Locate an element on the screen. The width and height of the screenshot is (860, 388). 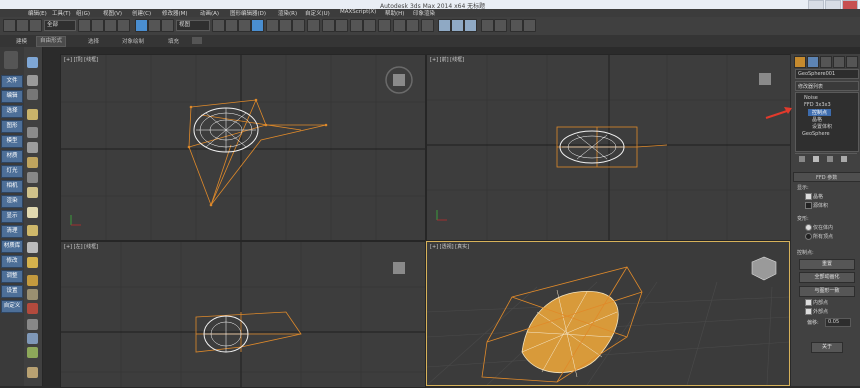
menu-item-extra: 印象渲染 is located at coordinates (424, 13).